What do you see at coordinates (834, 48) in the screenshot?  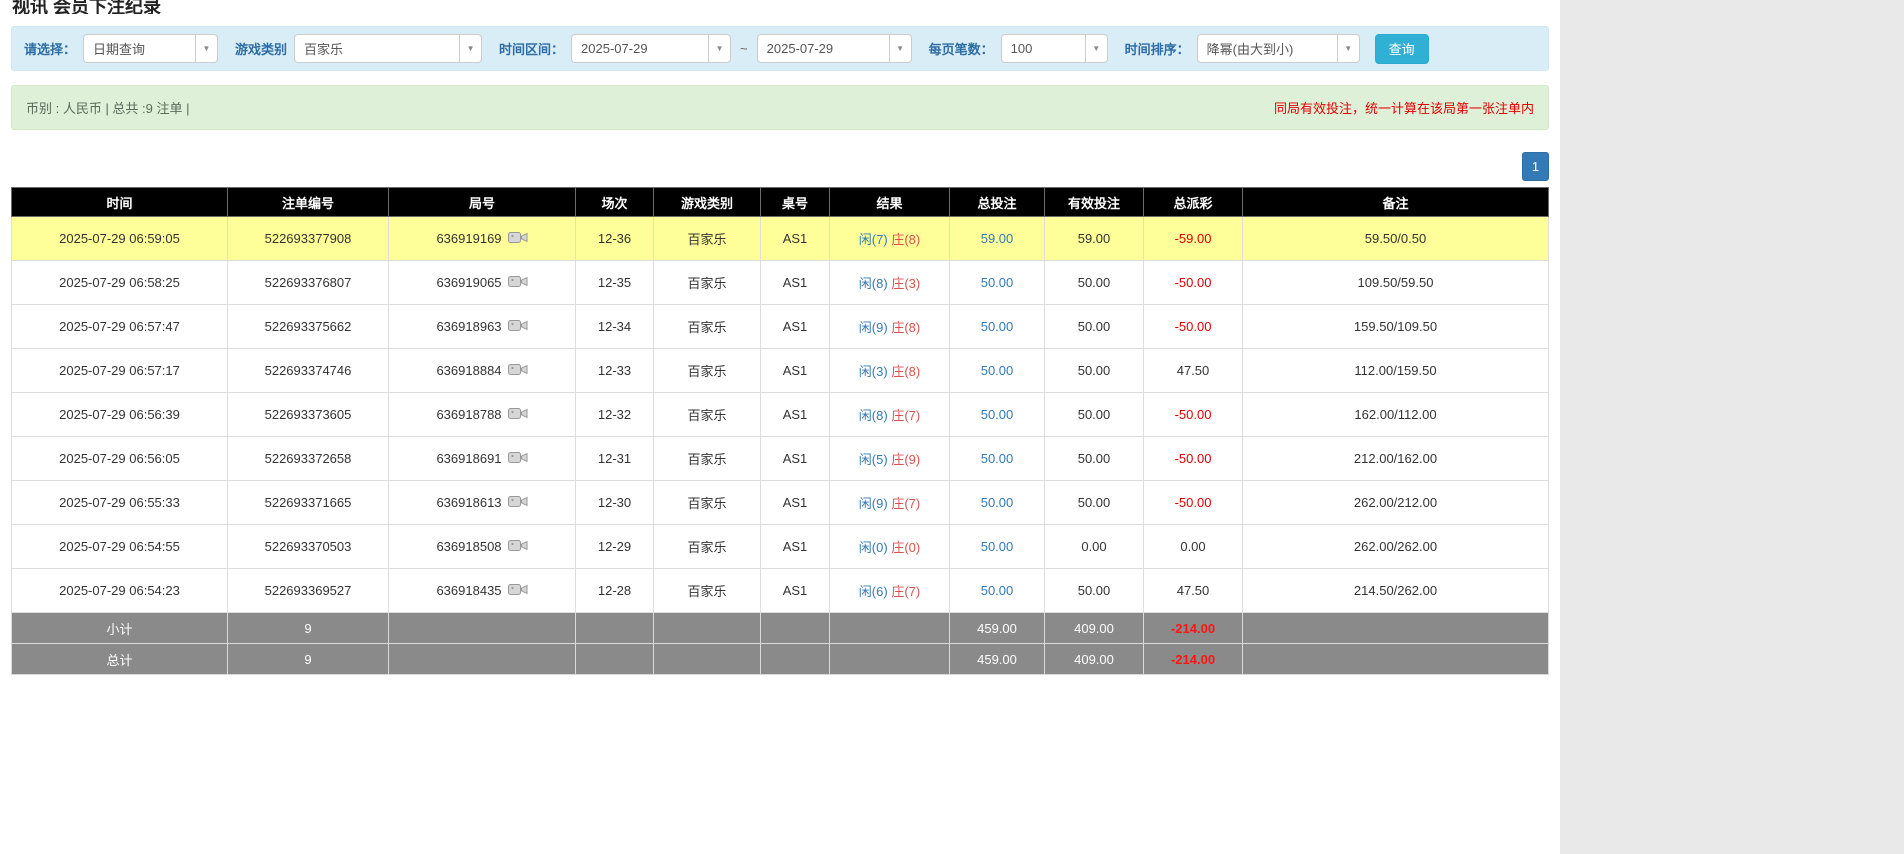 I see `date-to-select: 2025-07-29 ▼` at bounding box center [834, 48].